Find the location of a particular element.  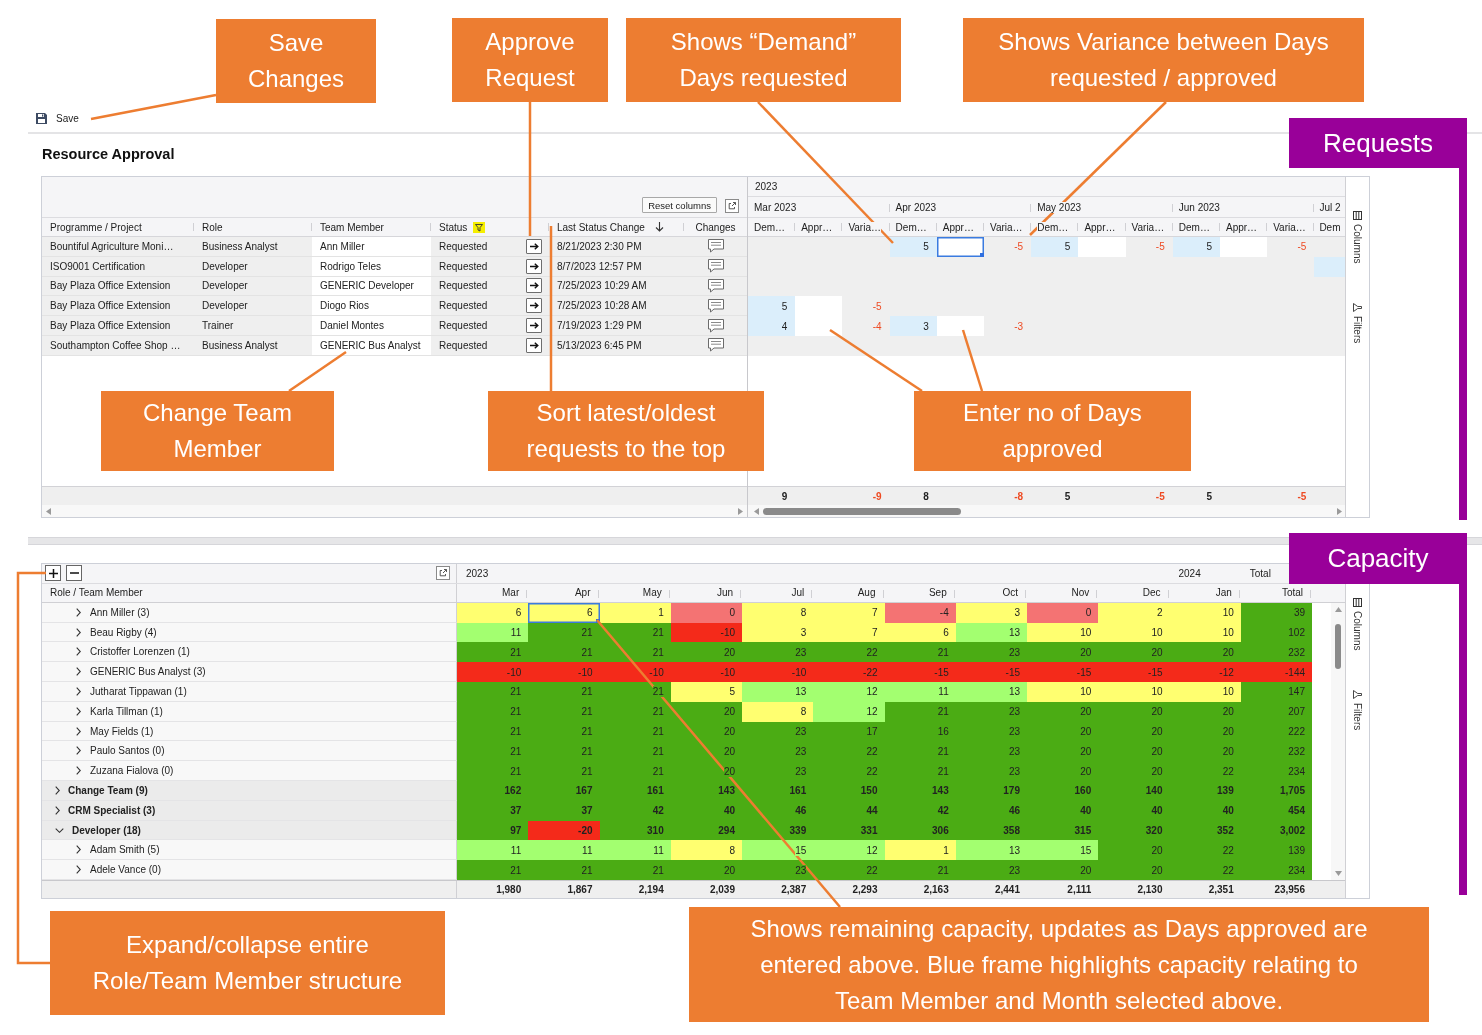

column-header: Jun is located at coordinates (724, 593).